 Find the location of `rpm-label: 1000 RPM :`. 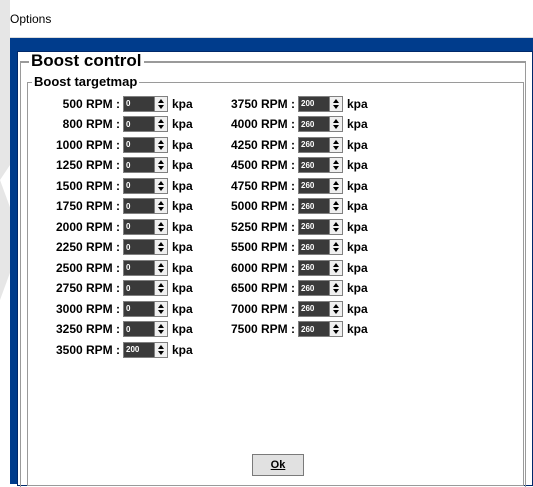

rpm-label: 1000 RPM : is located at coordinates (87, 144).